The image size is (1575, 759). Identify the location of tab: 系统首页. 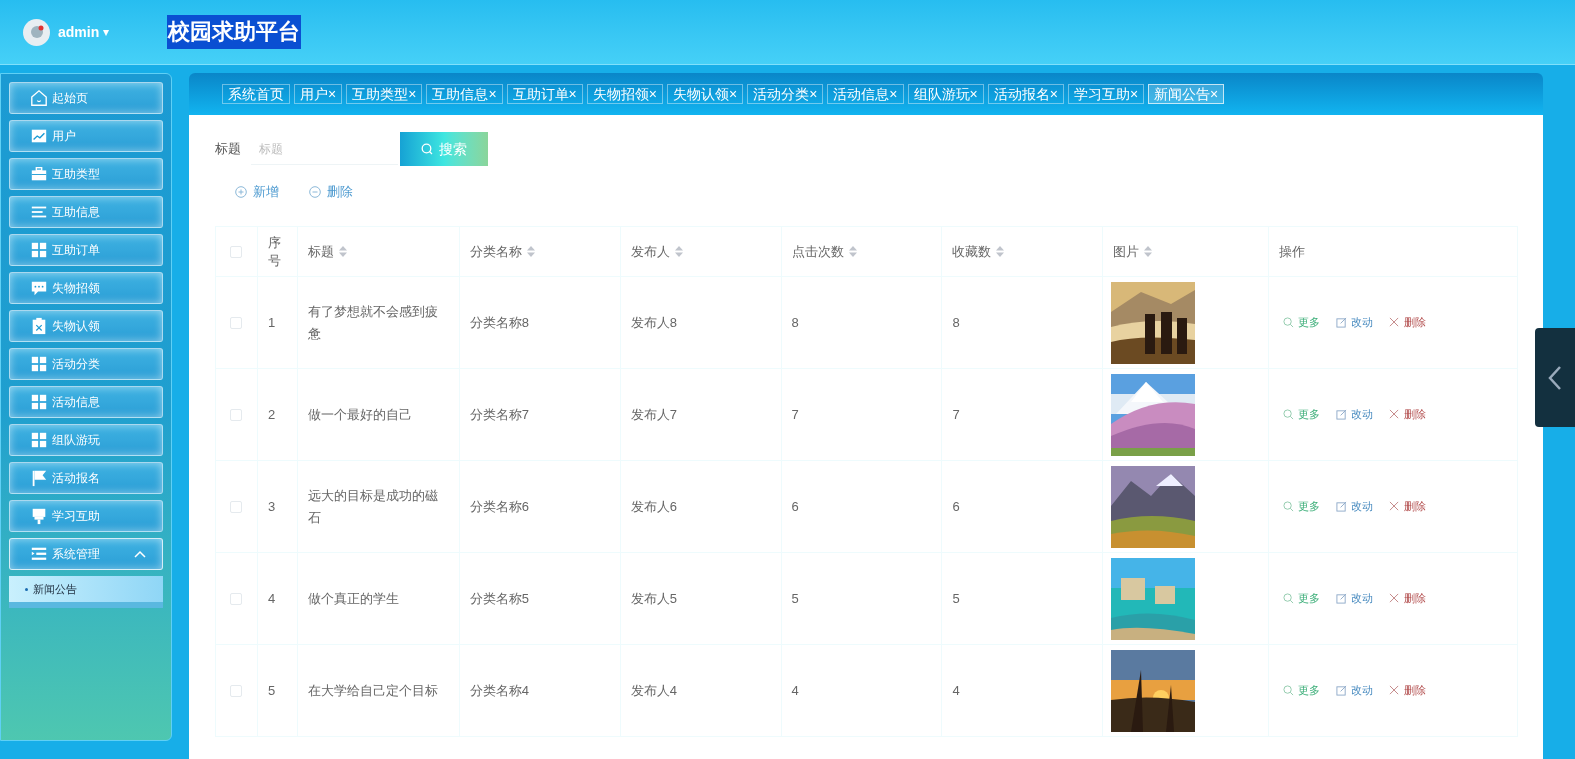
(256, 94).